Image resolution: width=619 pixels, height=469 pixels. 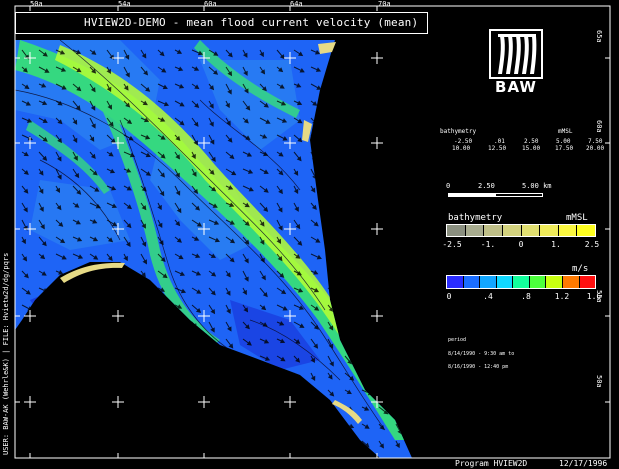 I want to click on bathymetry-legend-title: bathymetry, so click(x=475, y=218).